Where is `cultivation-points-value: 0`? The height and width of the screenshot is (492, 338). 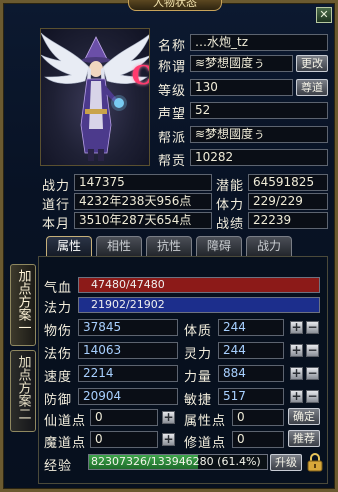 cultivation-points-value: 0 is located at coordinates (258, 439).